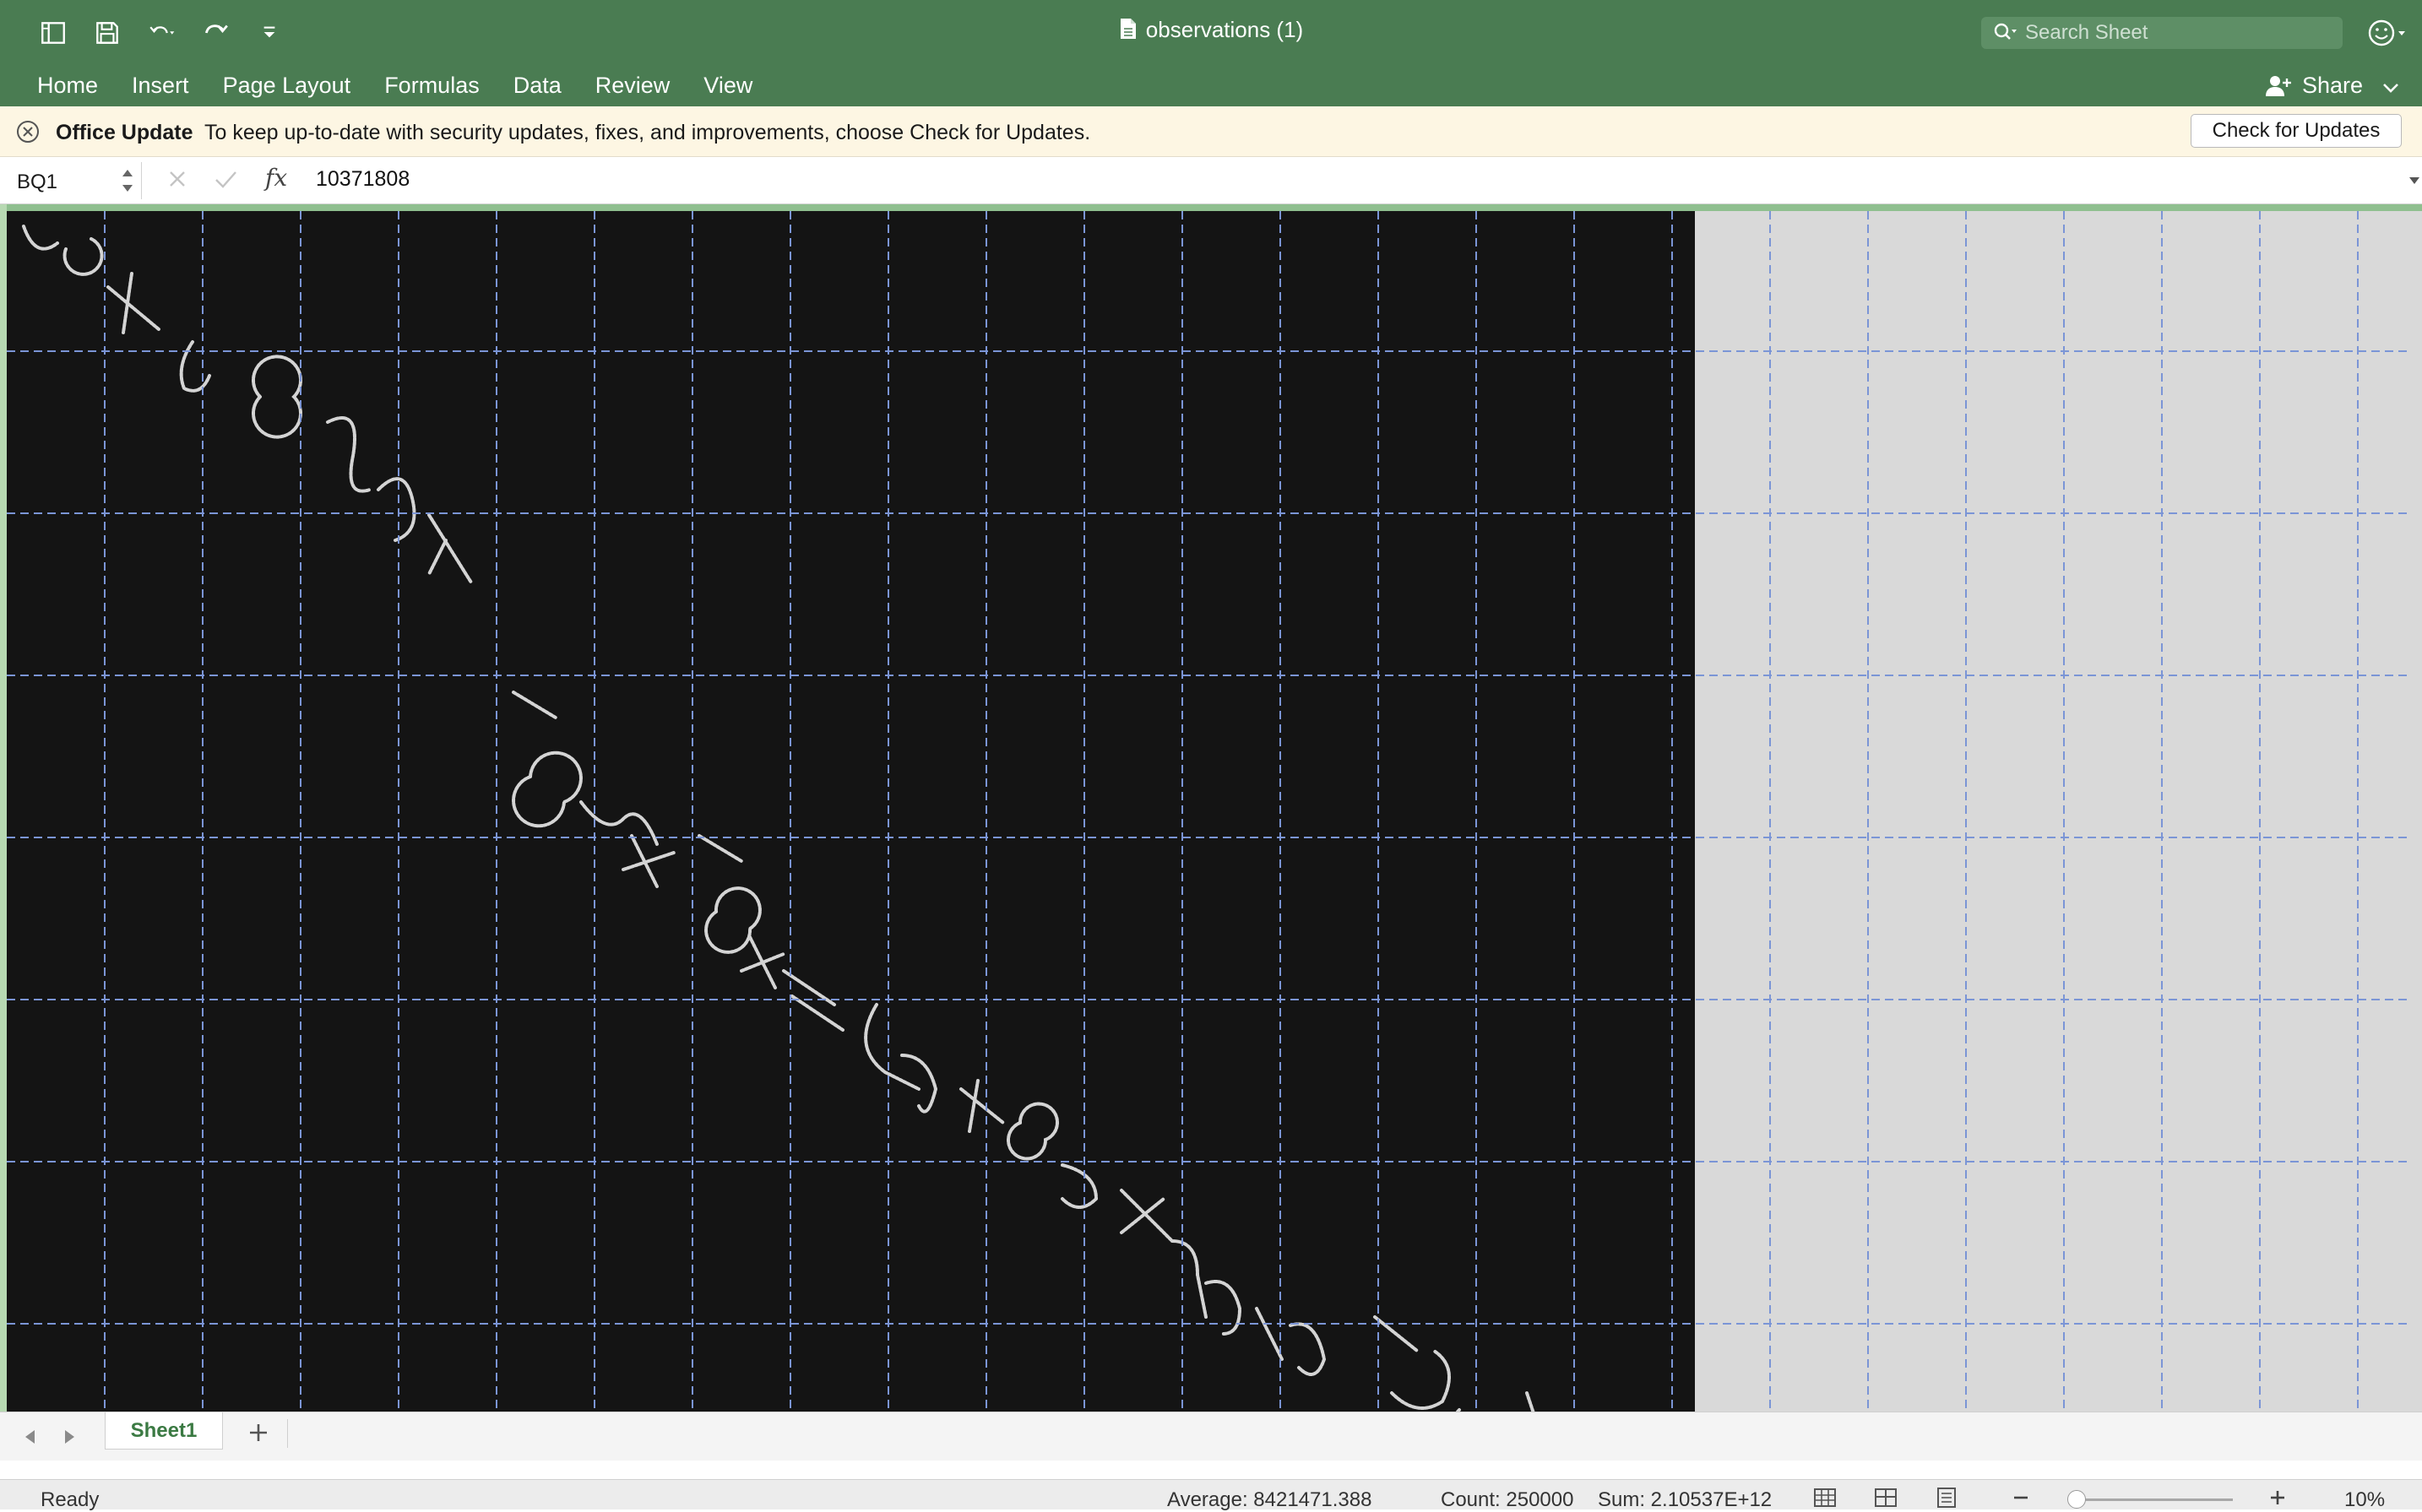 Image resolution: width=2422 pixels, height=1512 pixels. What do you see at coordinates (2414, 181) in the screenshot?
I see `expand-formula-bar-icon` at bounding box center [2414, 181].